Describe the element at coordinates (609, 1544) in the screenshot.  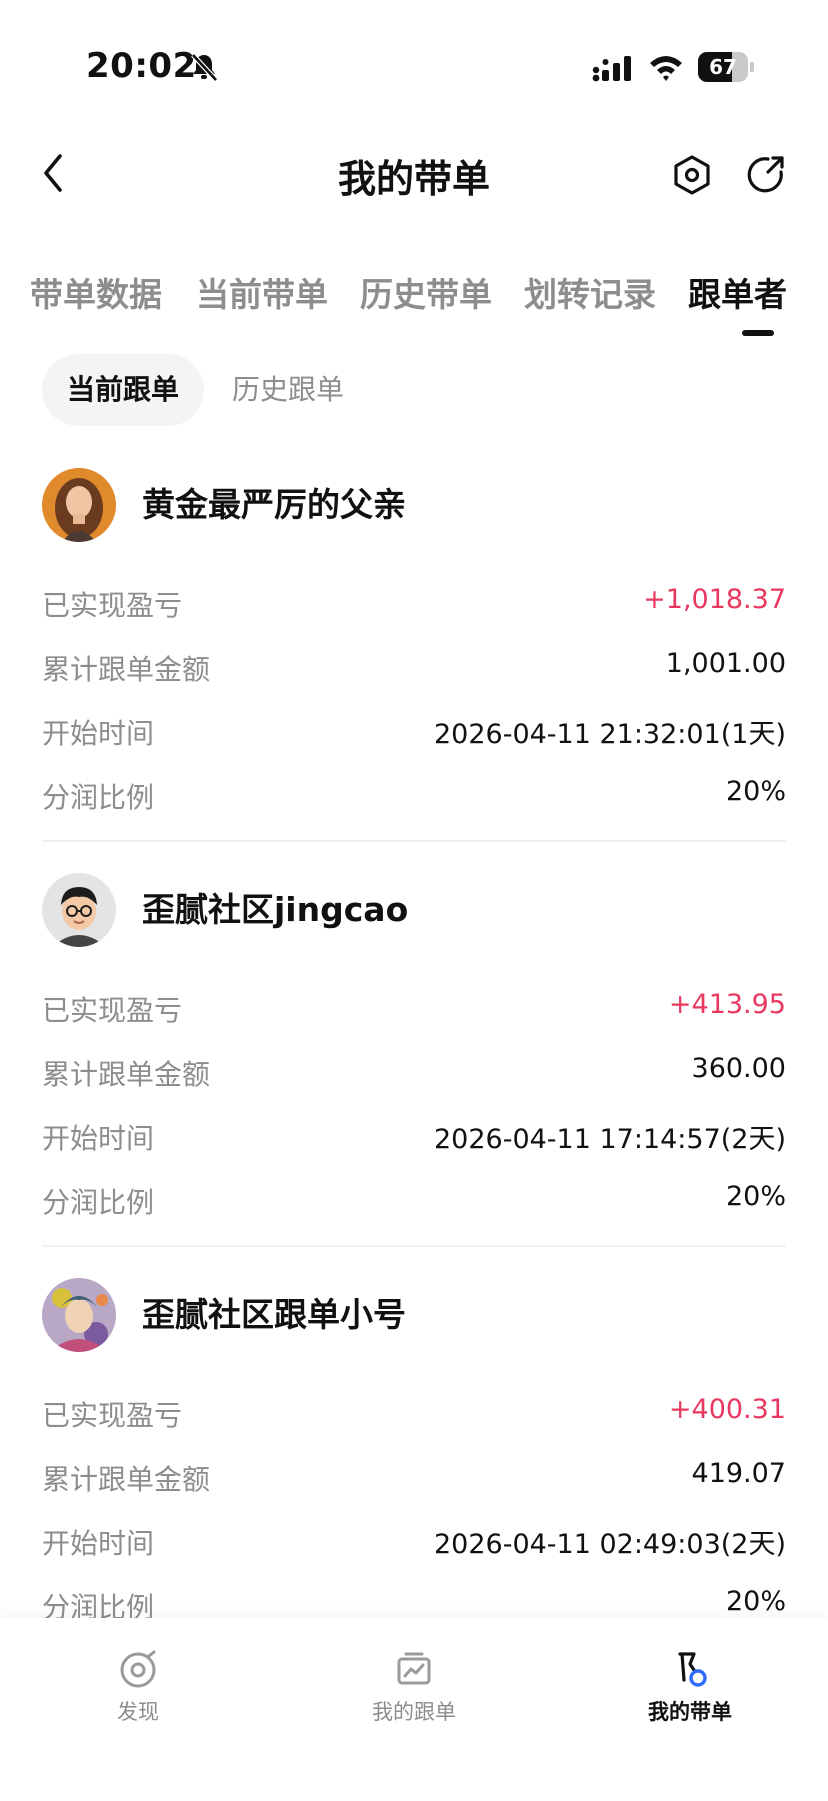
I see `start-time-value: 2026-04-11 02:49:03(2天)` at that location.